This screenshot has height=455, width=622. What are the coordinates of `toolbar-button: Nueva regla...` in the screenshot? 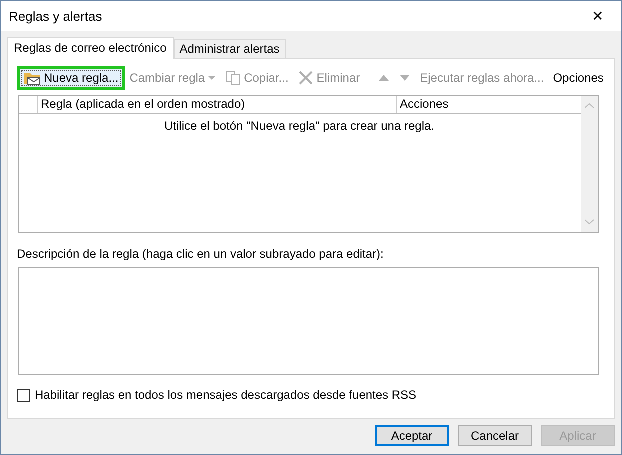 It's located at (71, 78).